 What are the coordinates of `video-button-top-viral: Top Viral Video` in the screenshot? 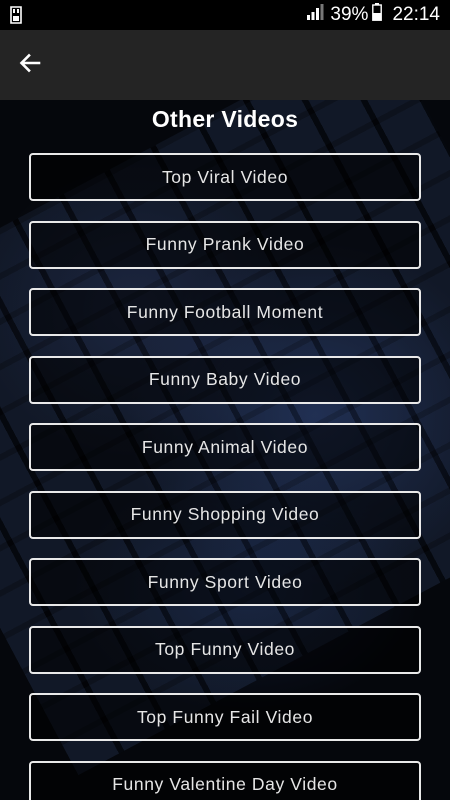 It's located at (225, 177).